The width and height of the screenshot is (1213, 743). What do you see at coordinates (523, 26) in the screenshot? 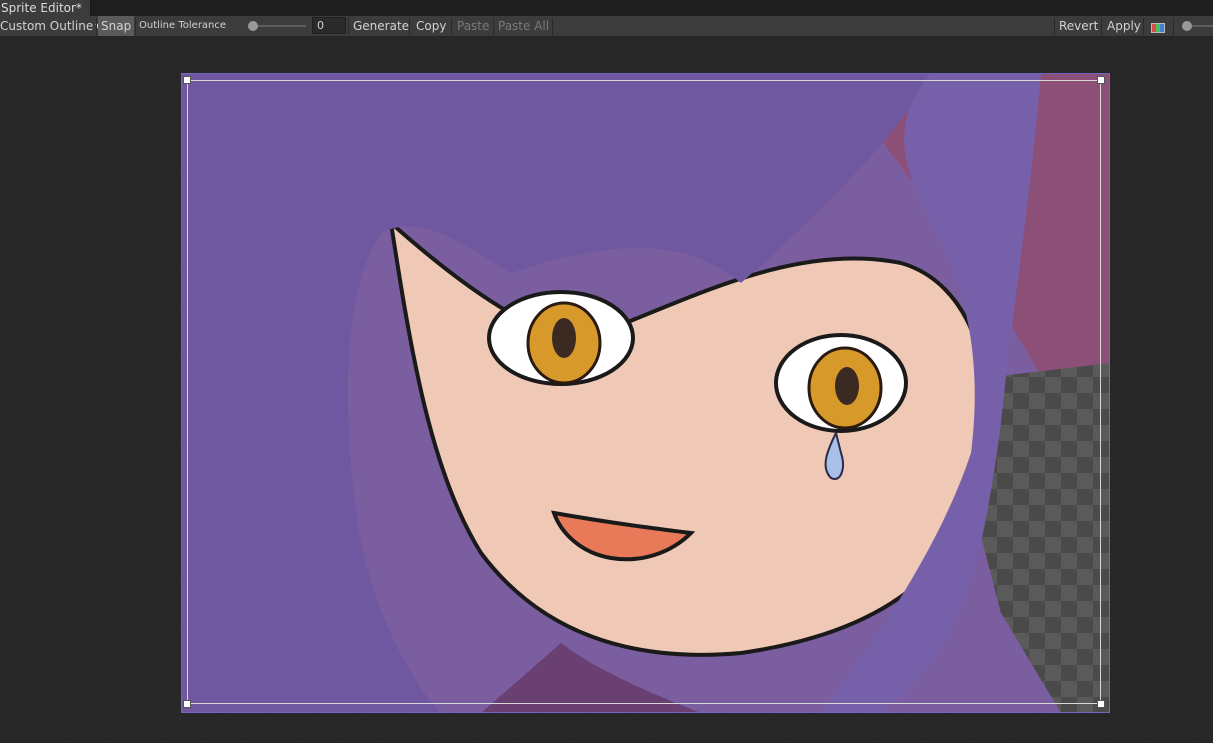
I see `paste-all-button: Paste All` at bounding box center [523, 26].